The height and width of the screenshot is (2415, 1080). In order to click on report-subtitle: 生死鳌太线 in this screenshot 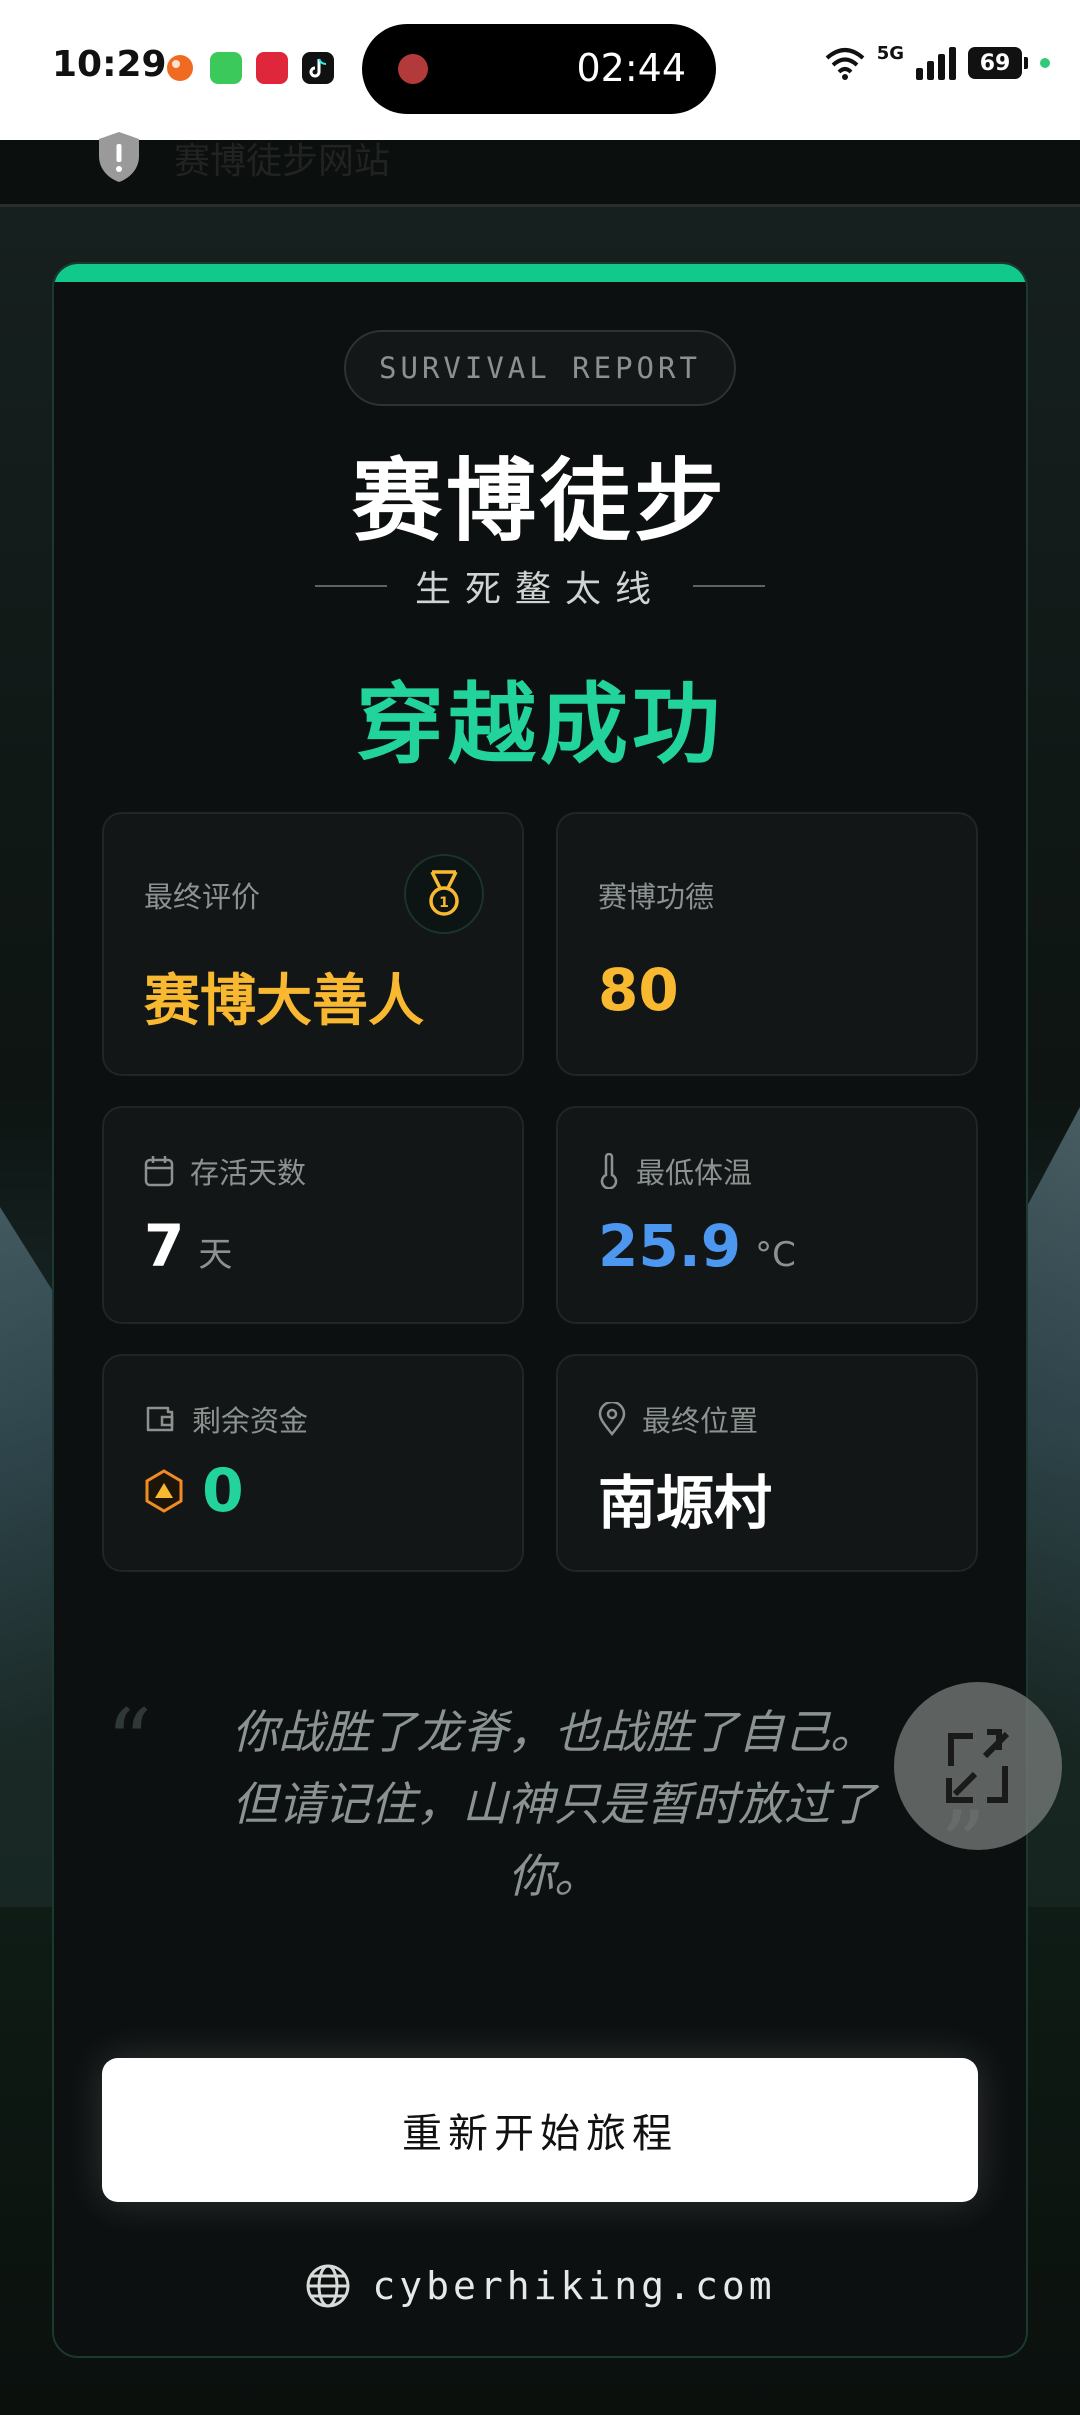, I will do `click(540, 586)`.